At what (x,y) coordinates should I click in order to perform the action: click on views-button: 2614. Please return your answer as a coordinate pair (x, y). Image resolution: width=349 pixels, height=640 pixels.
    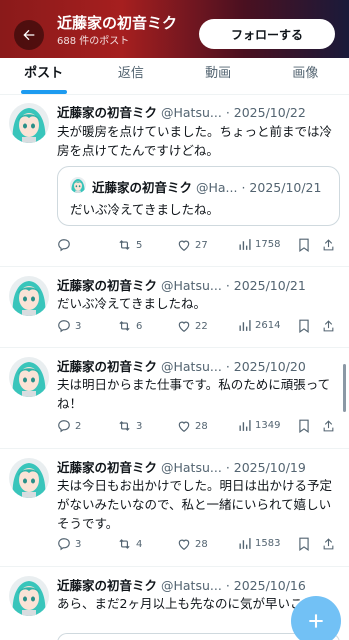
    Looking at the image, I should click on (259, 325).